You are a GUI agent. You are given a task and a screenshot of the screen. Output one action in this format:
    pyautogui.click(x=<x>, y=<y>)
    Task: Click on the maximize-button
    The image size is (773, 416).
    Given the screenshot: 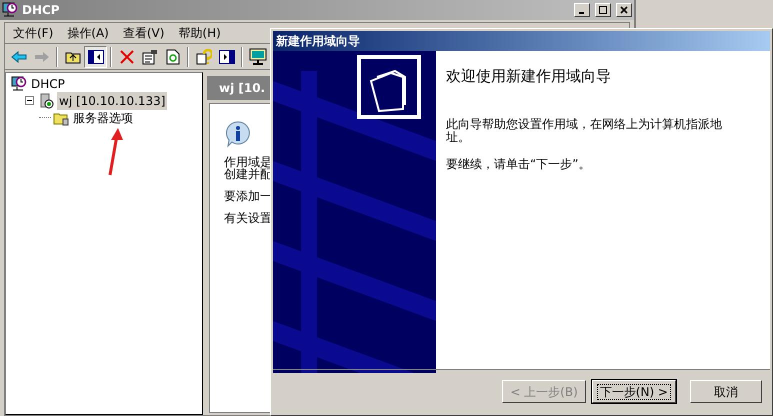 What is the action you would take?
    pyautogui.click(x=603, y=10)
    